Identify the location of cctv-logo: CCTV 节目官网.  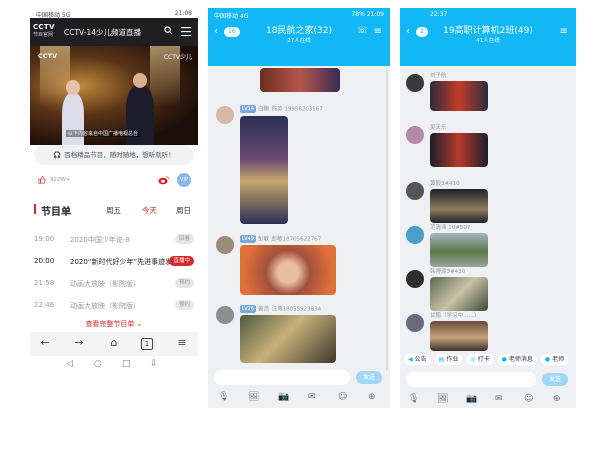
(46, 32).